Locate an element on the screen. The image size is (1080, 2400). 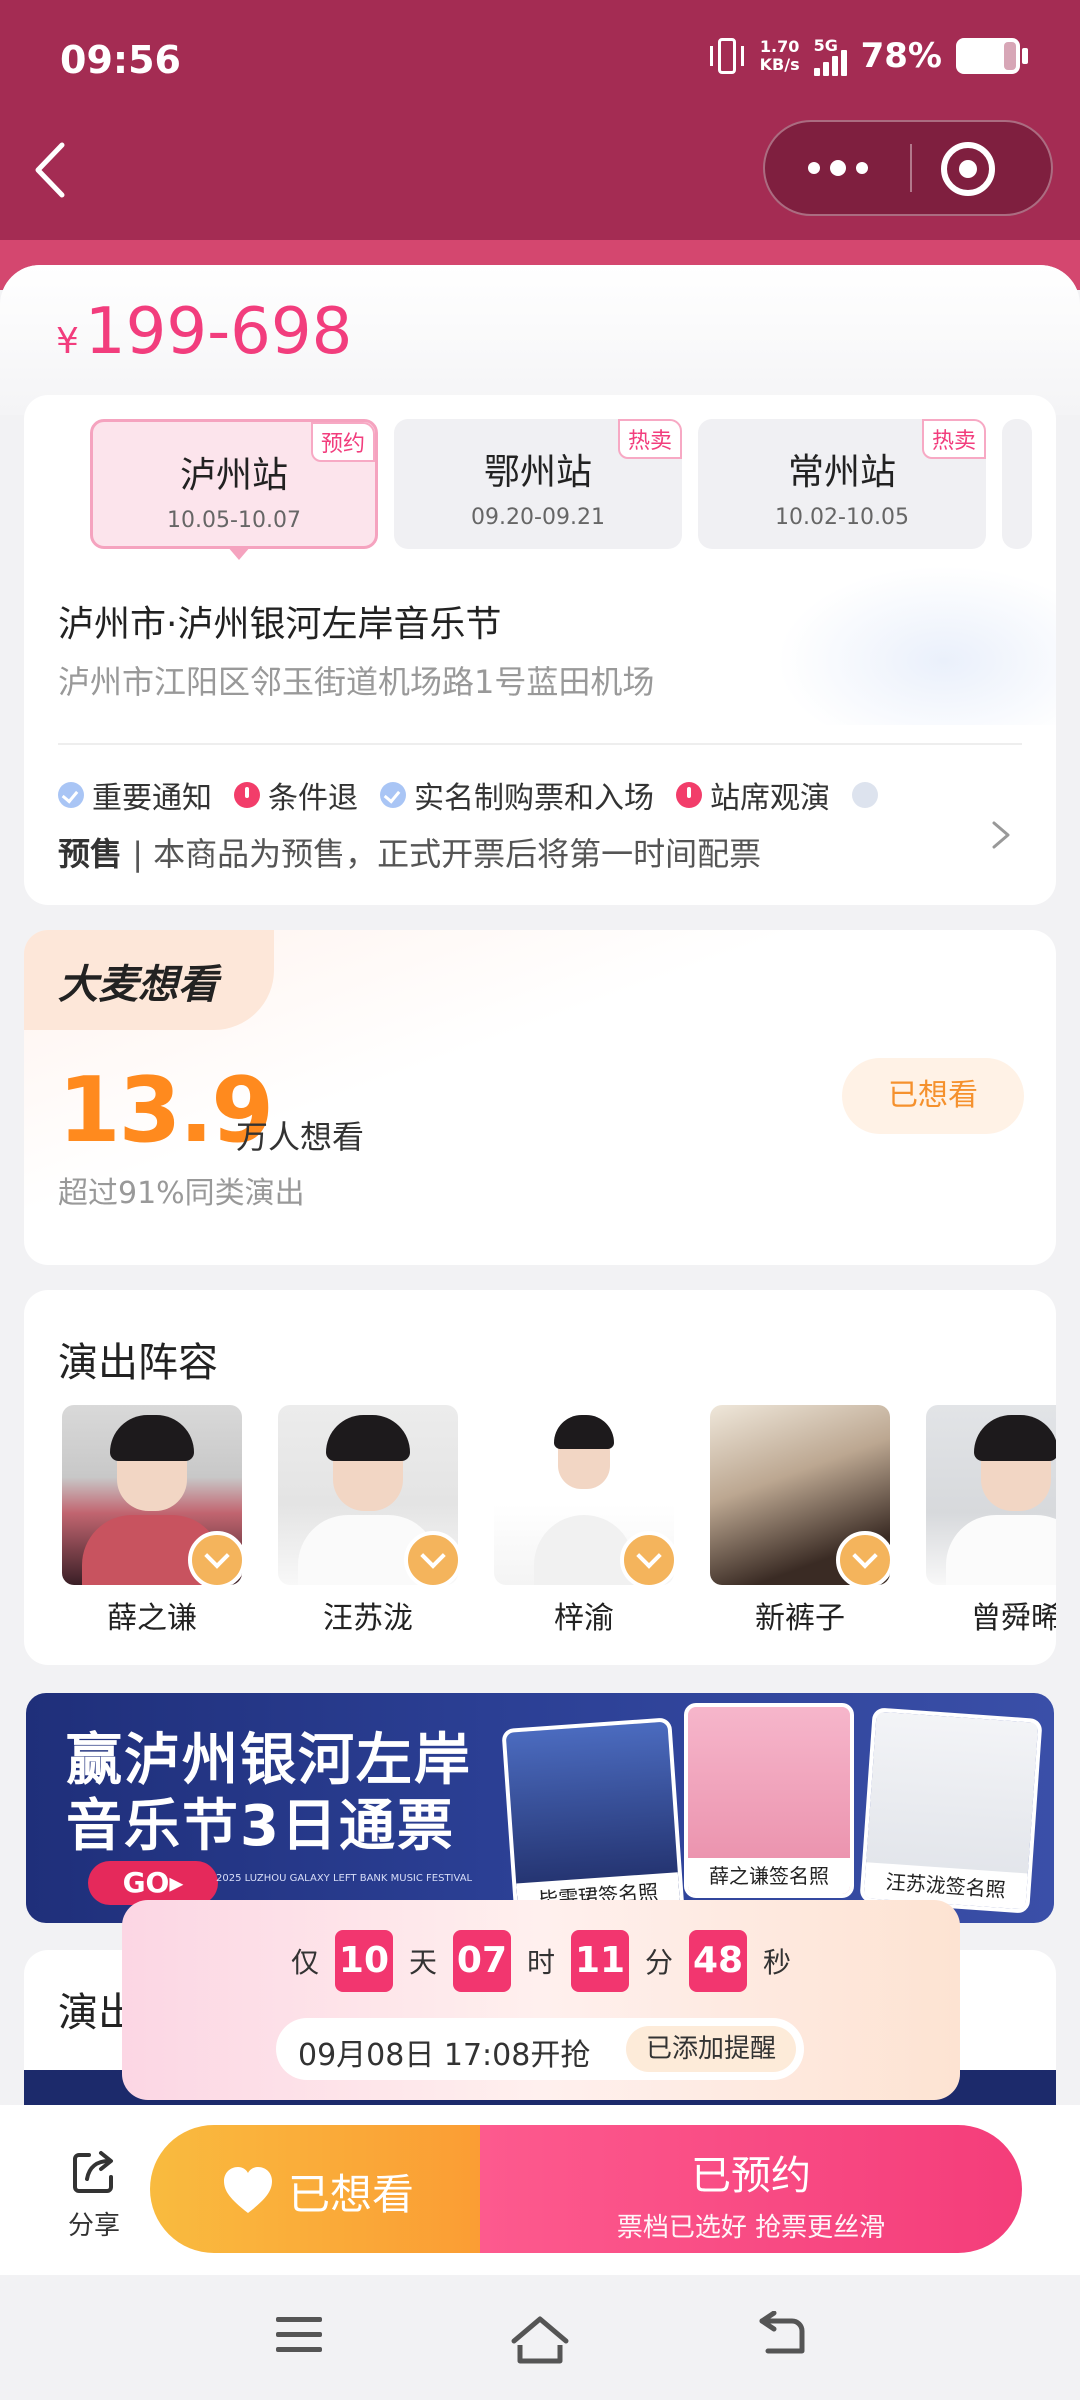
station-dates: 09.20-09.21 is located at coordinates (538, 517).